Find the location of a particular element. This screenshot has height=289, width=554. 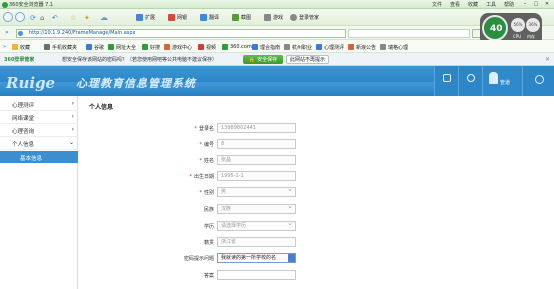

url-input: http://10.1.9.240/FrameManage/Main.aspx is located at coordinates (181, 33).